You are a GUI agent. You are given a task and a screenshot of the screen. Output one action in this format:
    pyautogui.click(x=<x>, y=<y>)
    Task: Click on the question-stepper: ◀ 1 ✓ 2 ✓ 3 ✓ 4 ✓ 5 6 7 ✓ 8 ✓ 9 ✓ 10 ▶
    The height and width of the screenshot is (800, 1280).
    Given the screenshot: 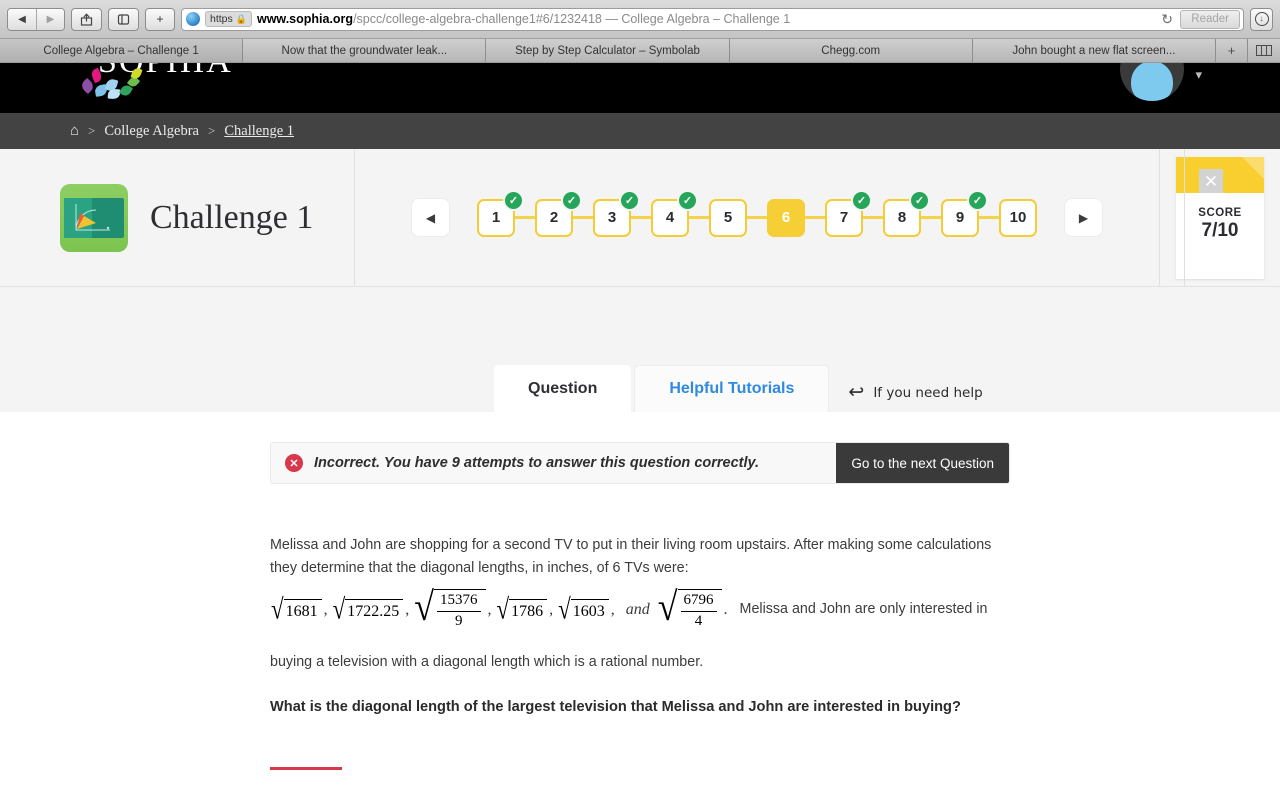 What is the action you would take?
    pyautogui.click(x=757, y=217)
    